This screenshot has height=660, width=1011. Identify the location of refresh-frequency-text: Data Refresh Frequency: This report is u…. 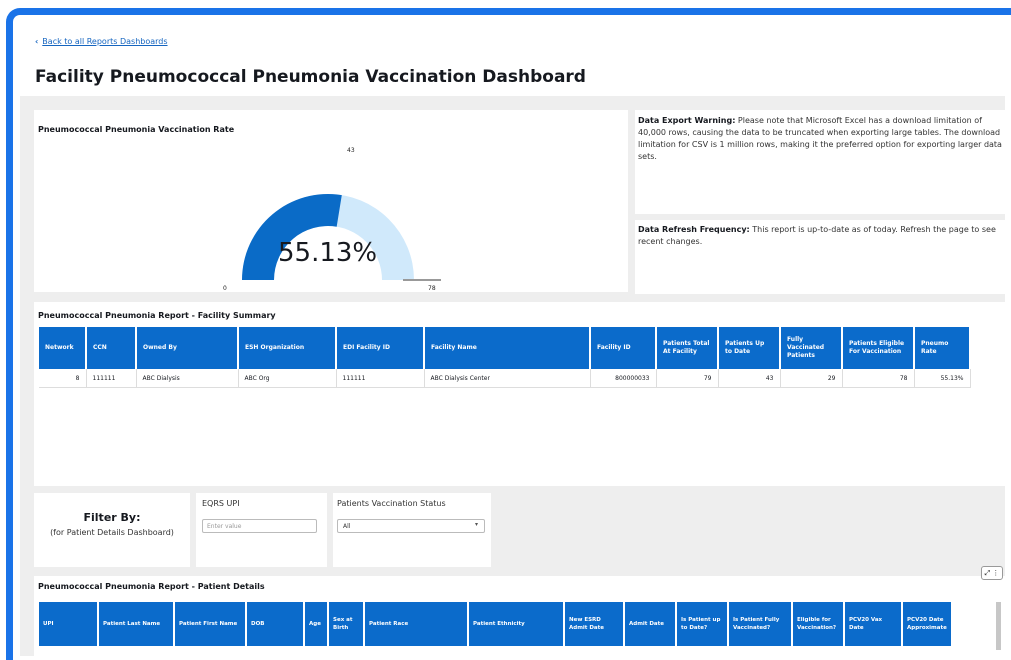
(820, 236).